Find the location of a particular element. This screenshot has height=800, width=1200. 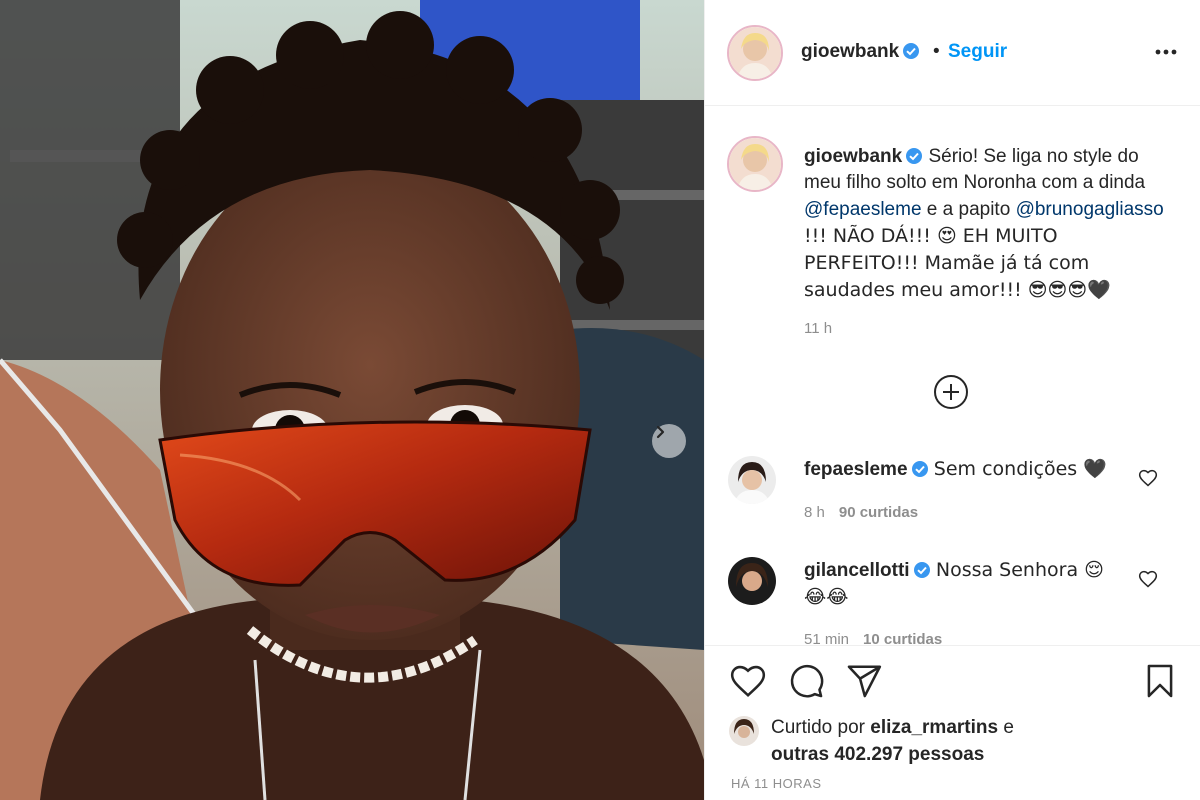

liked-by-user: eliza_rmartins is located at coordinates (934, 727).